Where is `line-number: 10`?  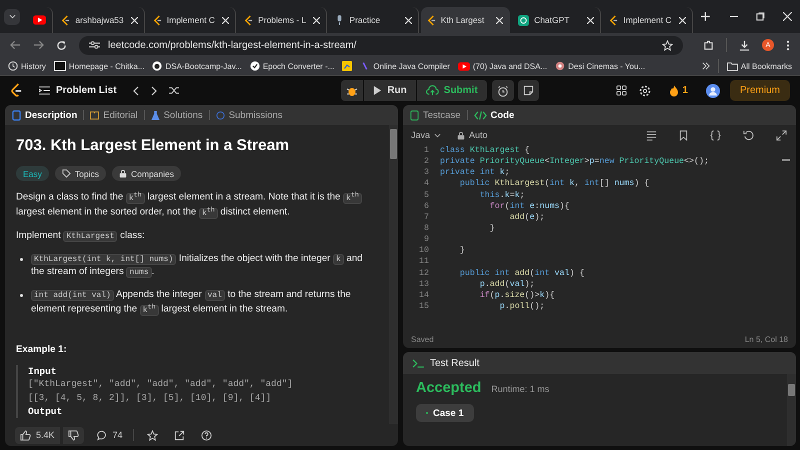
line-number: 10 is located at coordinates (423, 250).